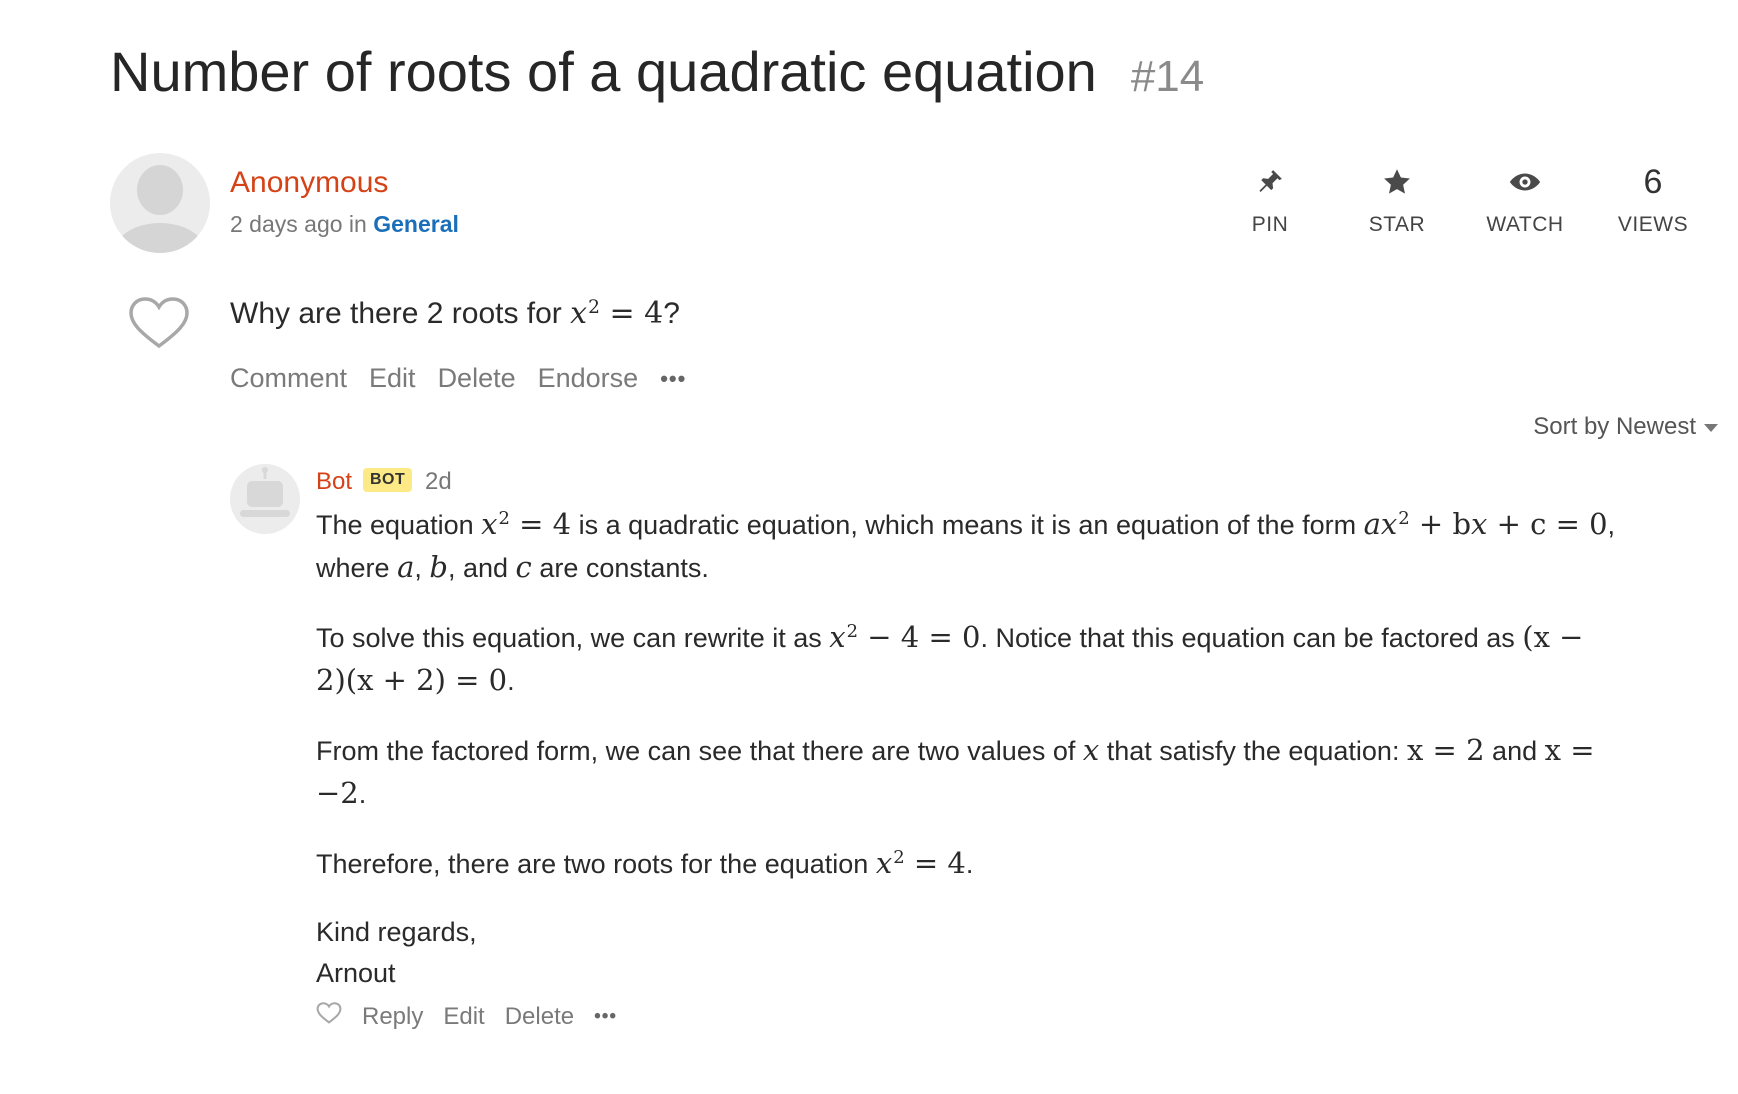 The image size is (1738, 1094). Describe the element at coordinates (1653, 224) in the screenshot. I see `views-label: VIEWS` at that location.